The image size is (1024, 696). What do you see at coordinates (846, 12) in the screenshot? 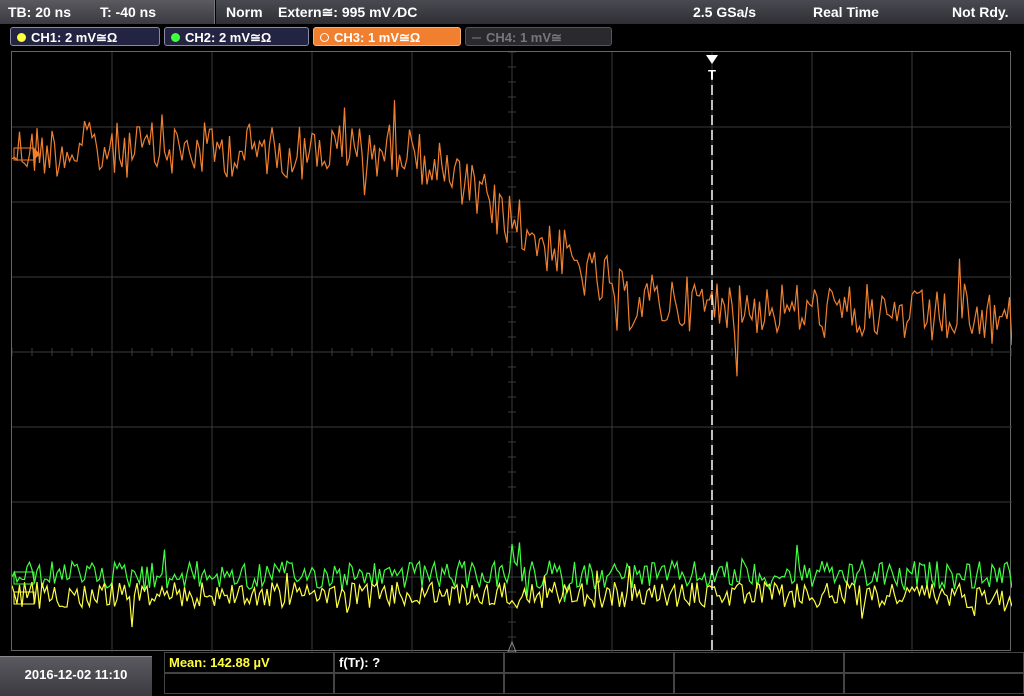
I see `acquisition-mode-label: Real Time` at bounding box center [846, 12].